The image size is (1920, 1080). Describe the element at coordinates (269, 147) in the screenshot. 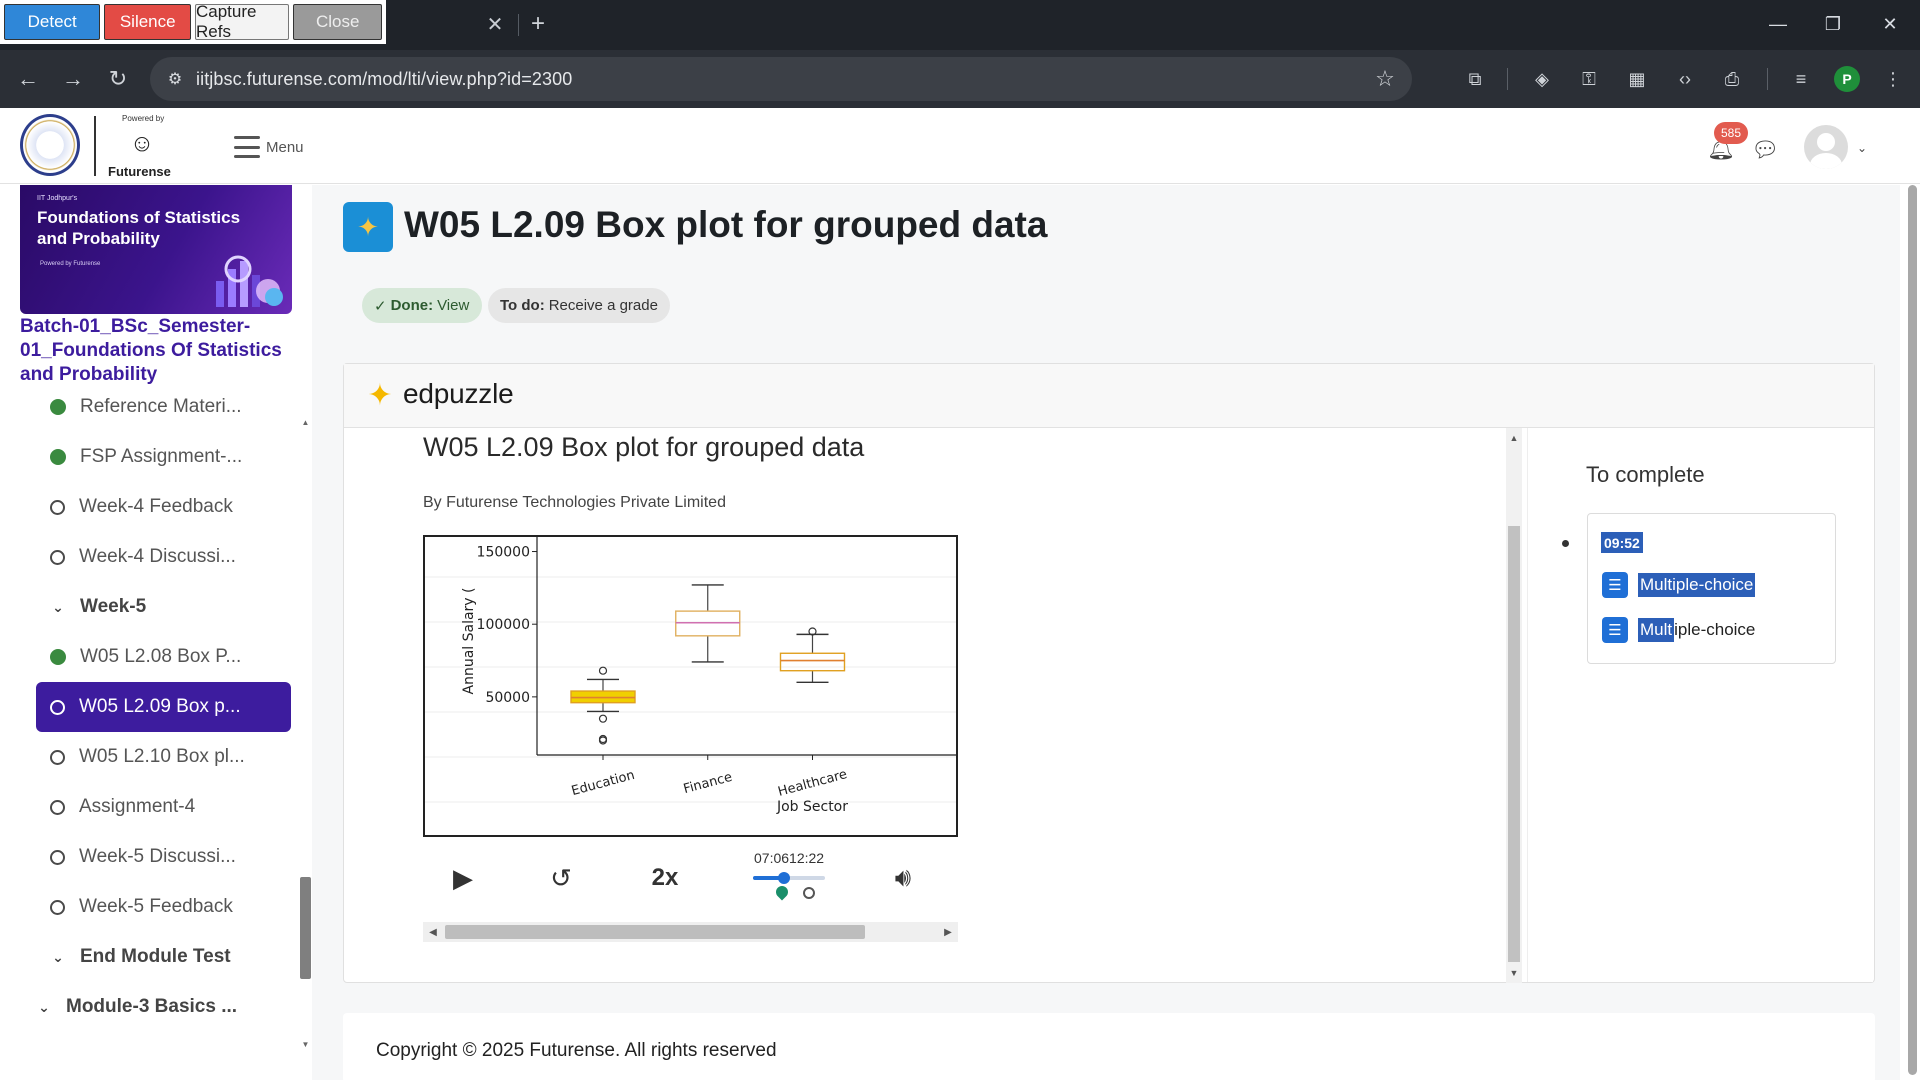

I see `menu-button: Menu` at that location.